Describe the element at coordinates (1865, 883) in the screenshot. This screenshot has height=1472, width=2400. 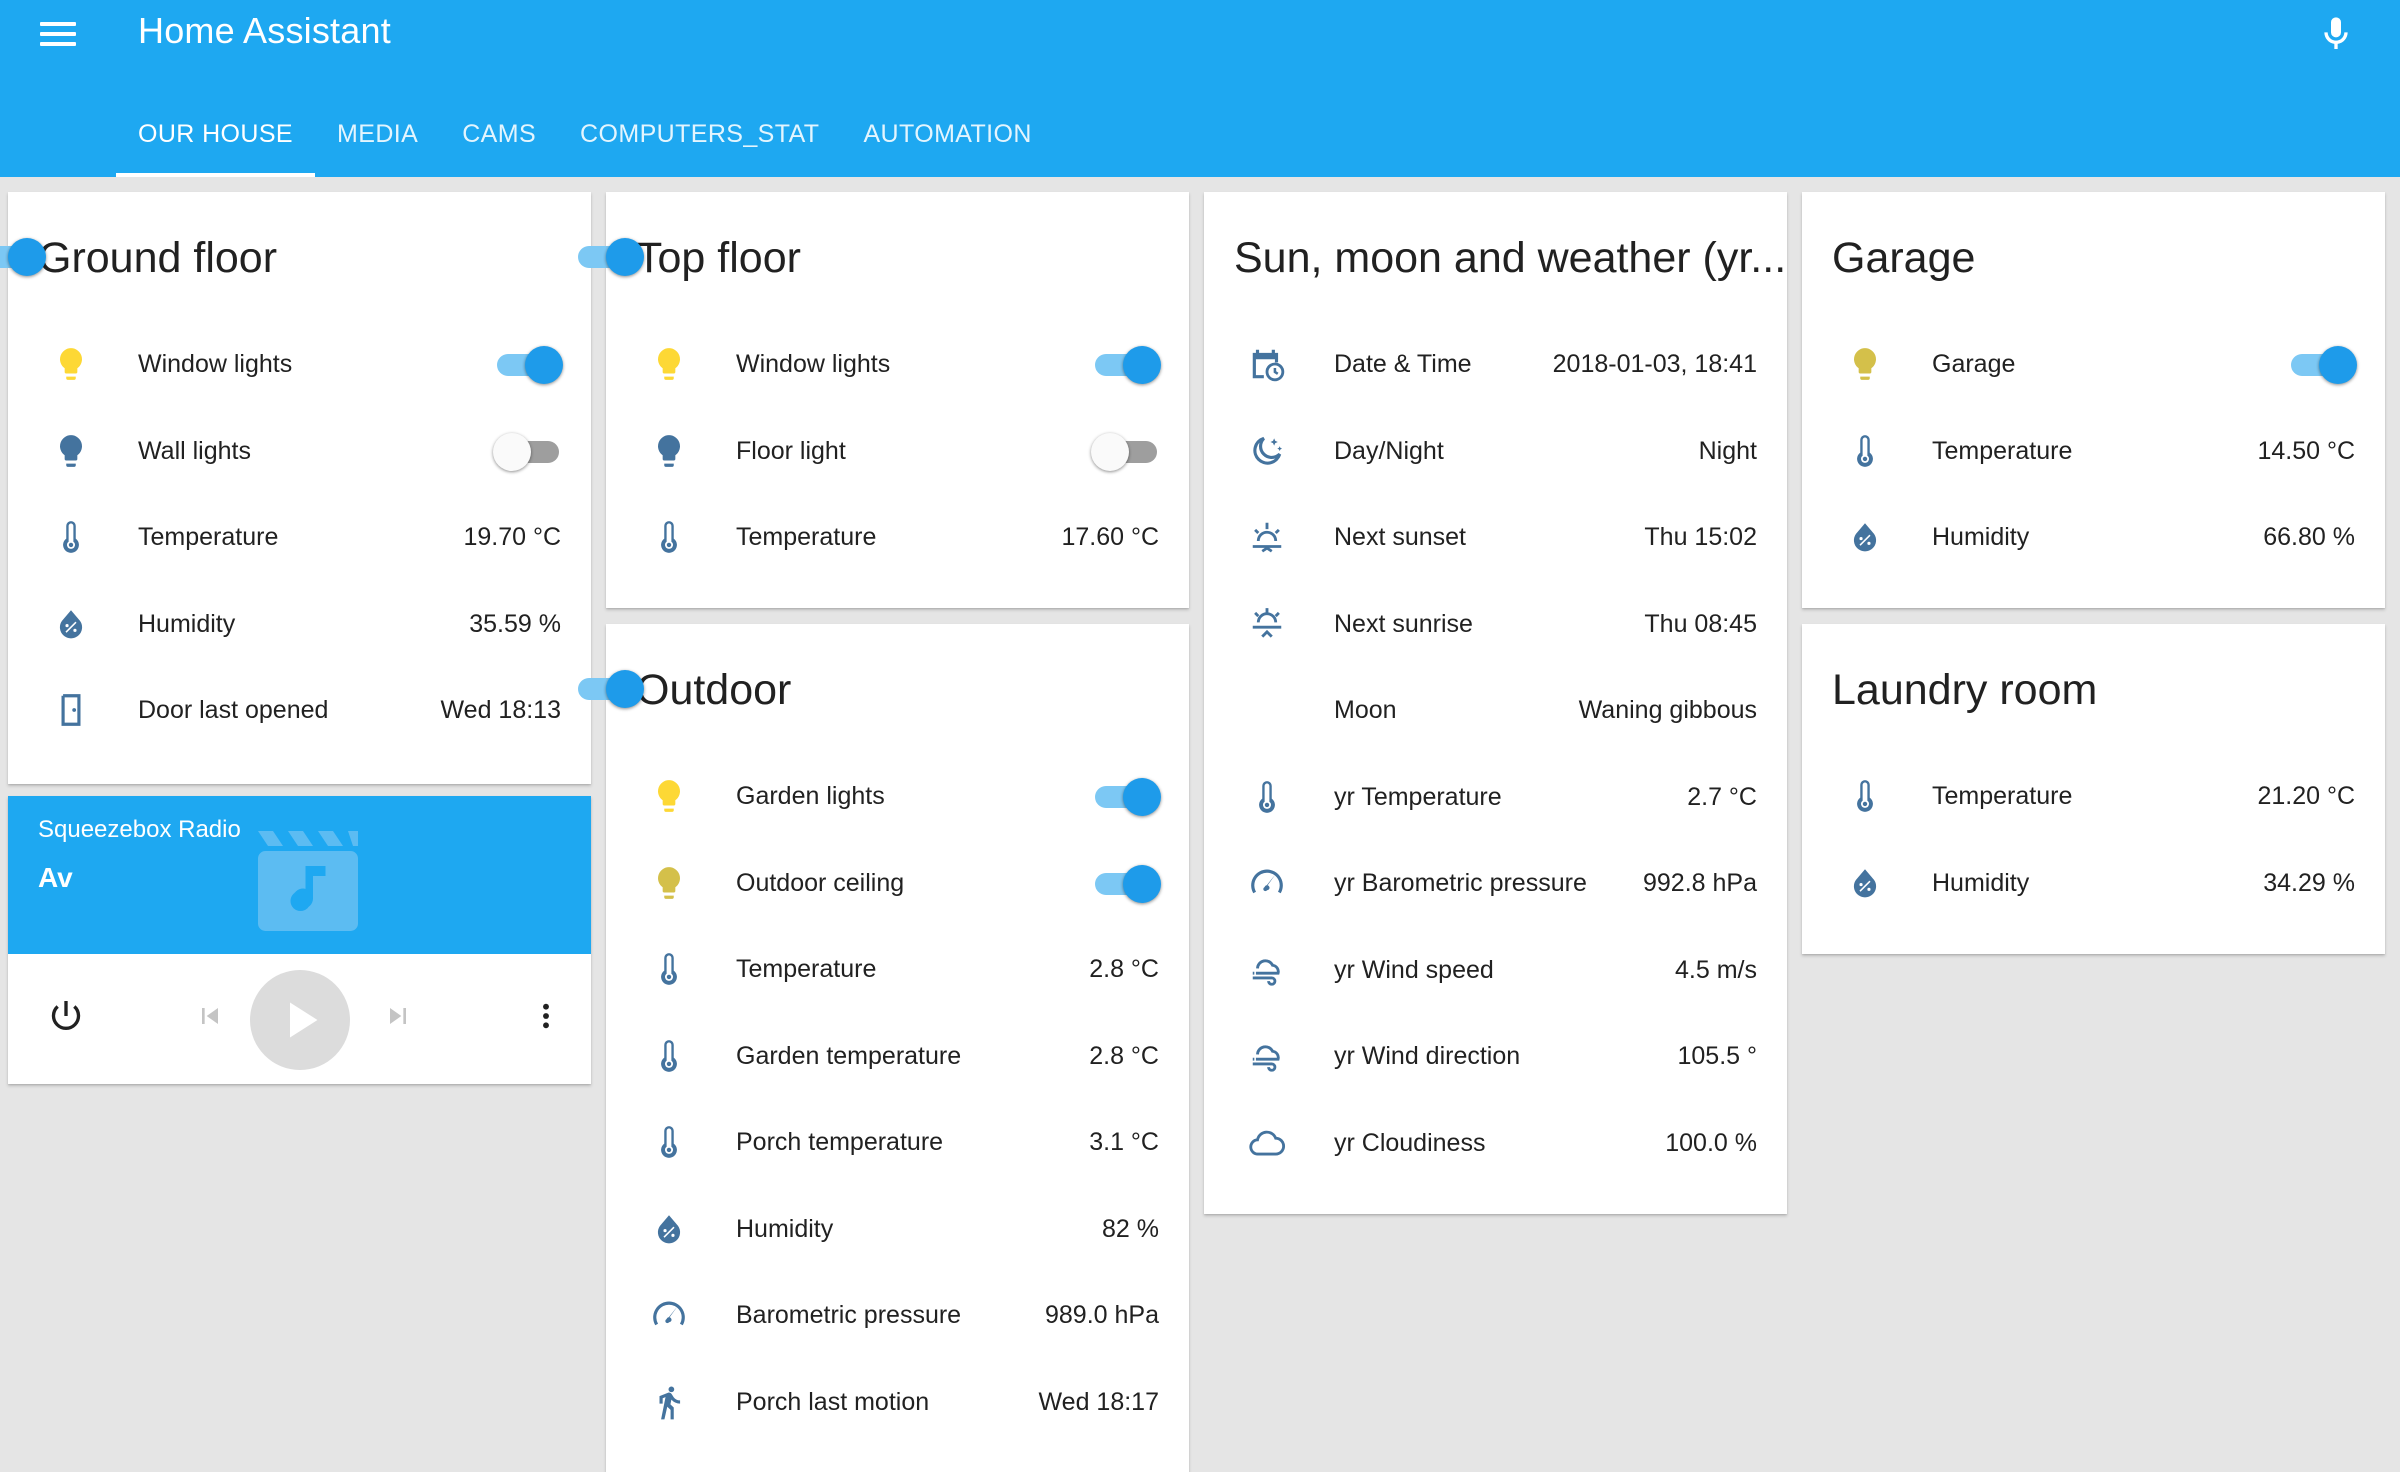
I see `water-percent-icon` at that location.